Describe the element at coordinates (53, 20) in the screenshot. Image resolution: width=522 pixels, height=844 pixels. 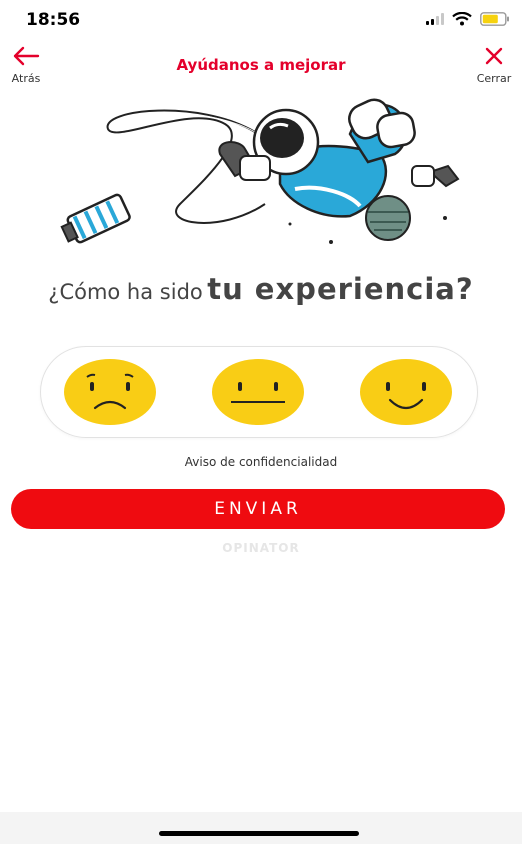
I see `status-time: 18:56` at that location.